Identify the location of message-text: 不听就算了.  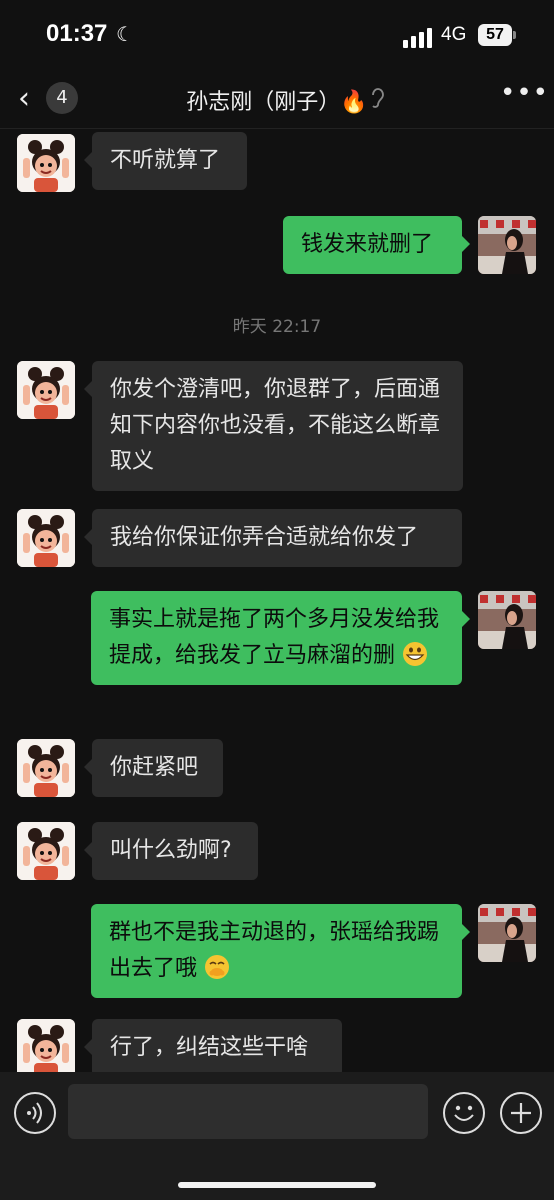
(165, 160).